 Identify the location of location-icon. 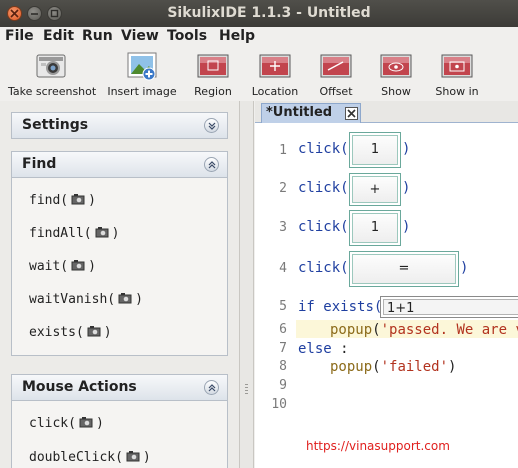
(275, 66).